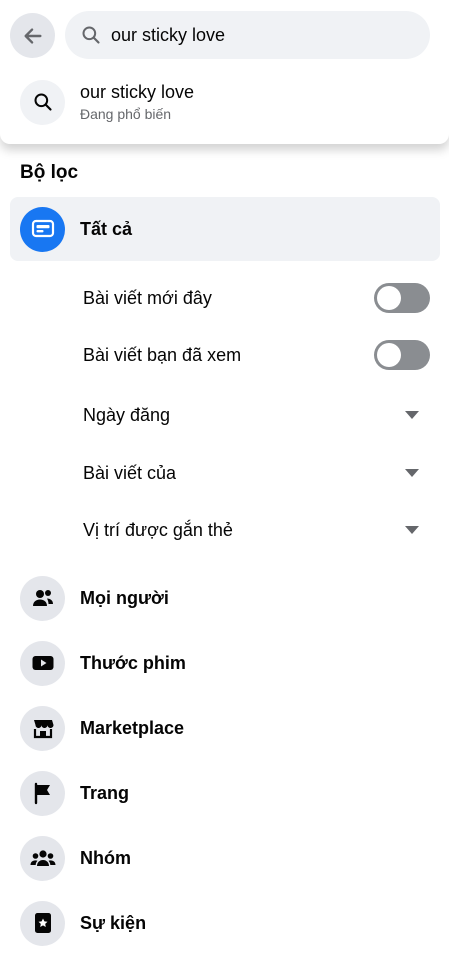  I want to click on groups-icon, so click(42, 858).